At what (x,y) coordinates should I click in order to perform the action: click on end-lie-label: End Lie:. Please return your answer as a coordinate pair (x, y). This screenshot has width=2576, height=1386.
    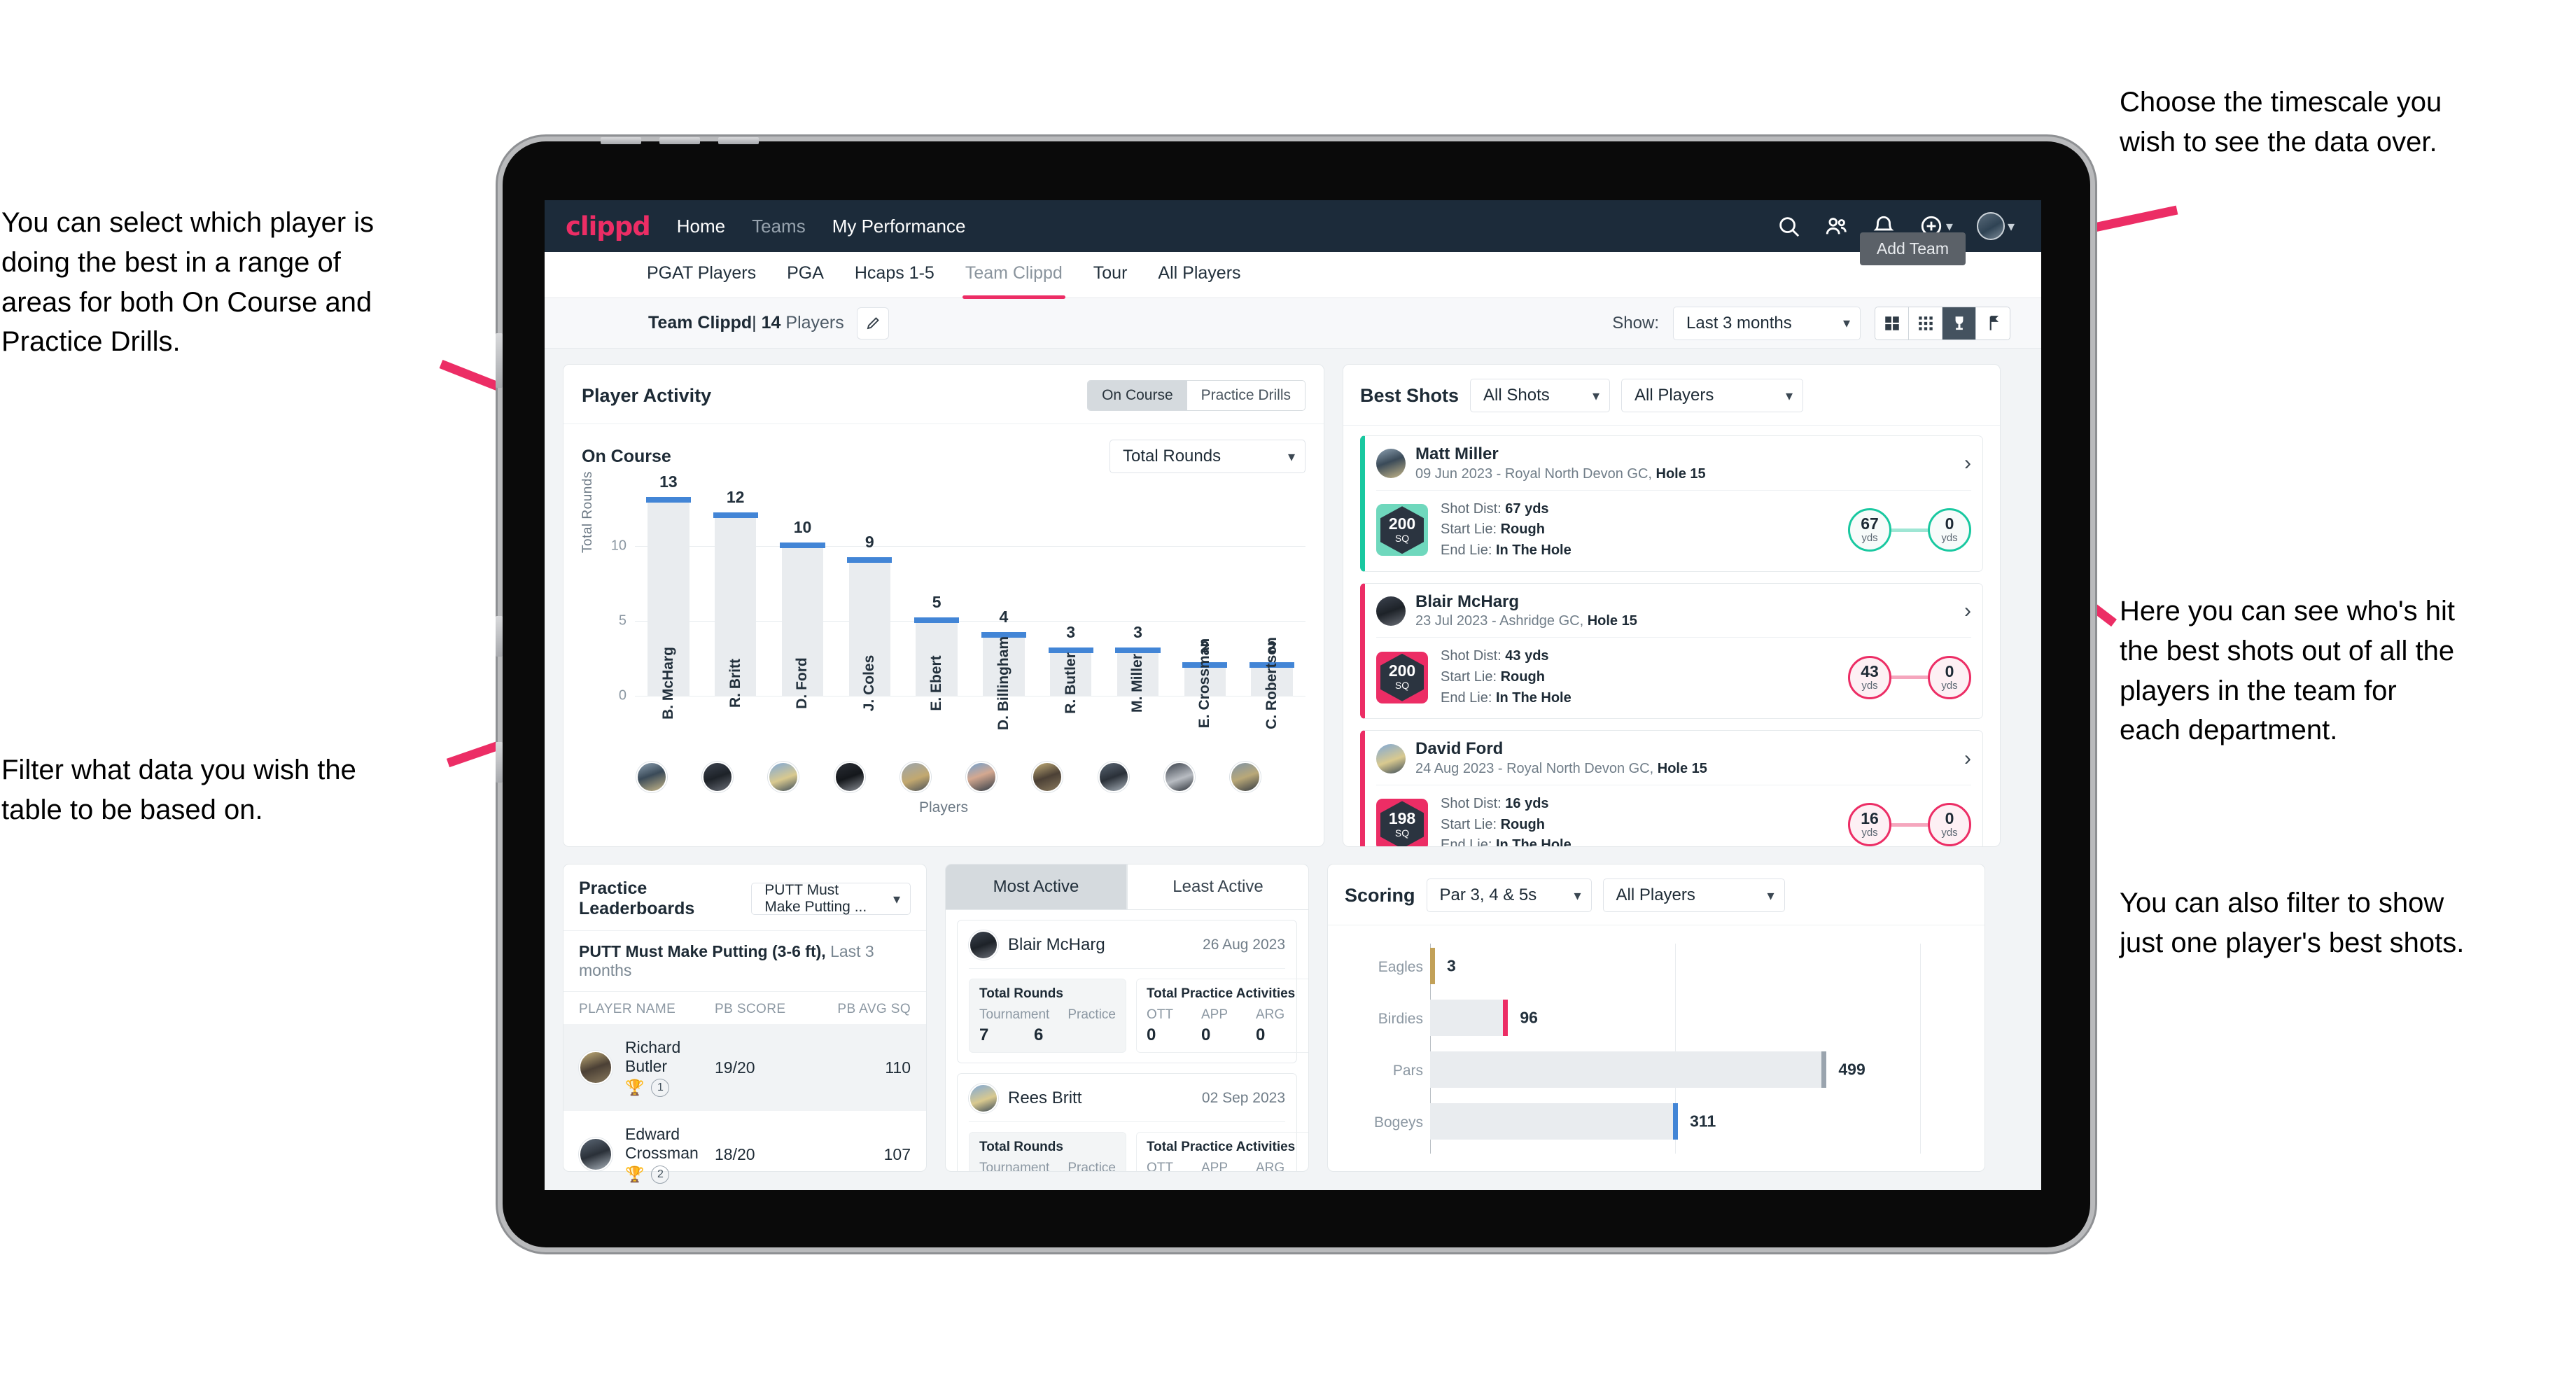
    Looking at the image, I should click on (1466, 841).